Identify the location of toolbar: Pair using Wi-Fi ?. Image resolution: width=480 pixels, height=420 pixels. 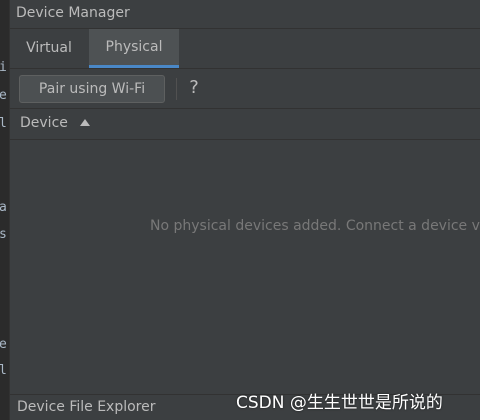
(245, 89).